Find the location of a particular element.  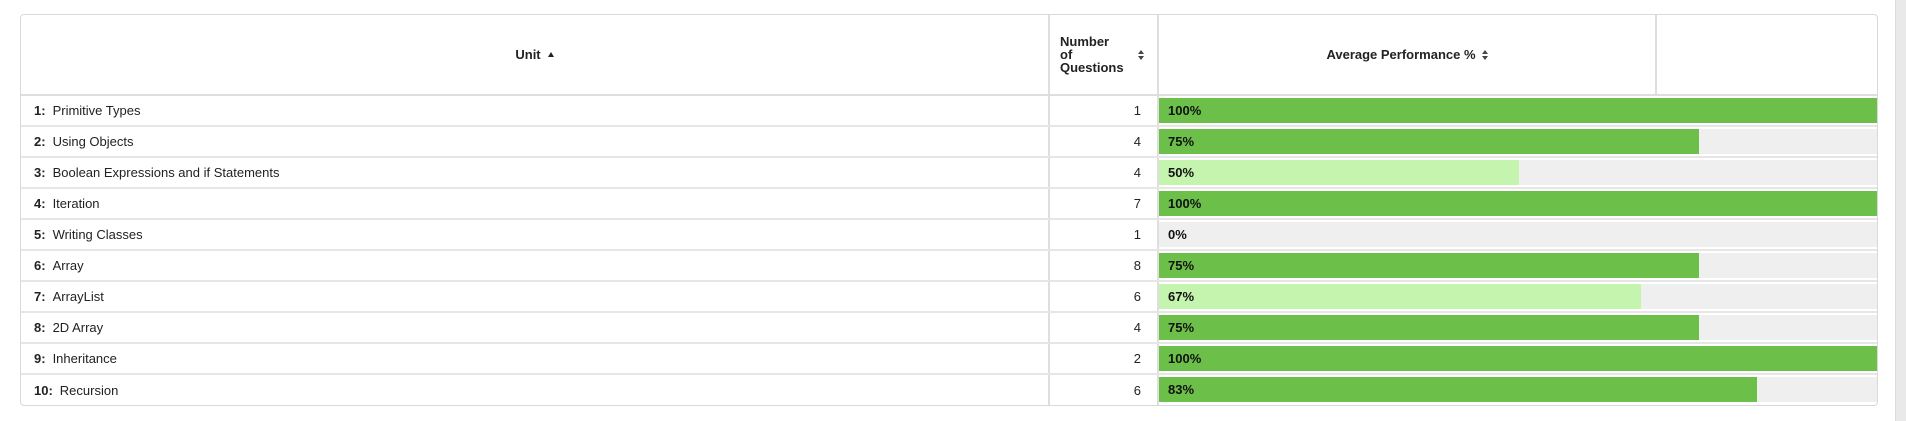

unit-cell: 7: ArrayList is located at coordinates (535, 296).